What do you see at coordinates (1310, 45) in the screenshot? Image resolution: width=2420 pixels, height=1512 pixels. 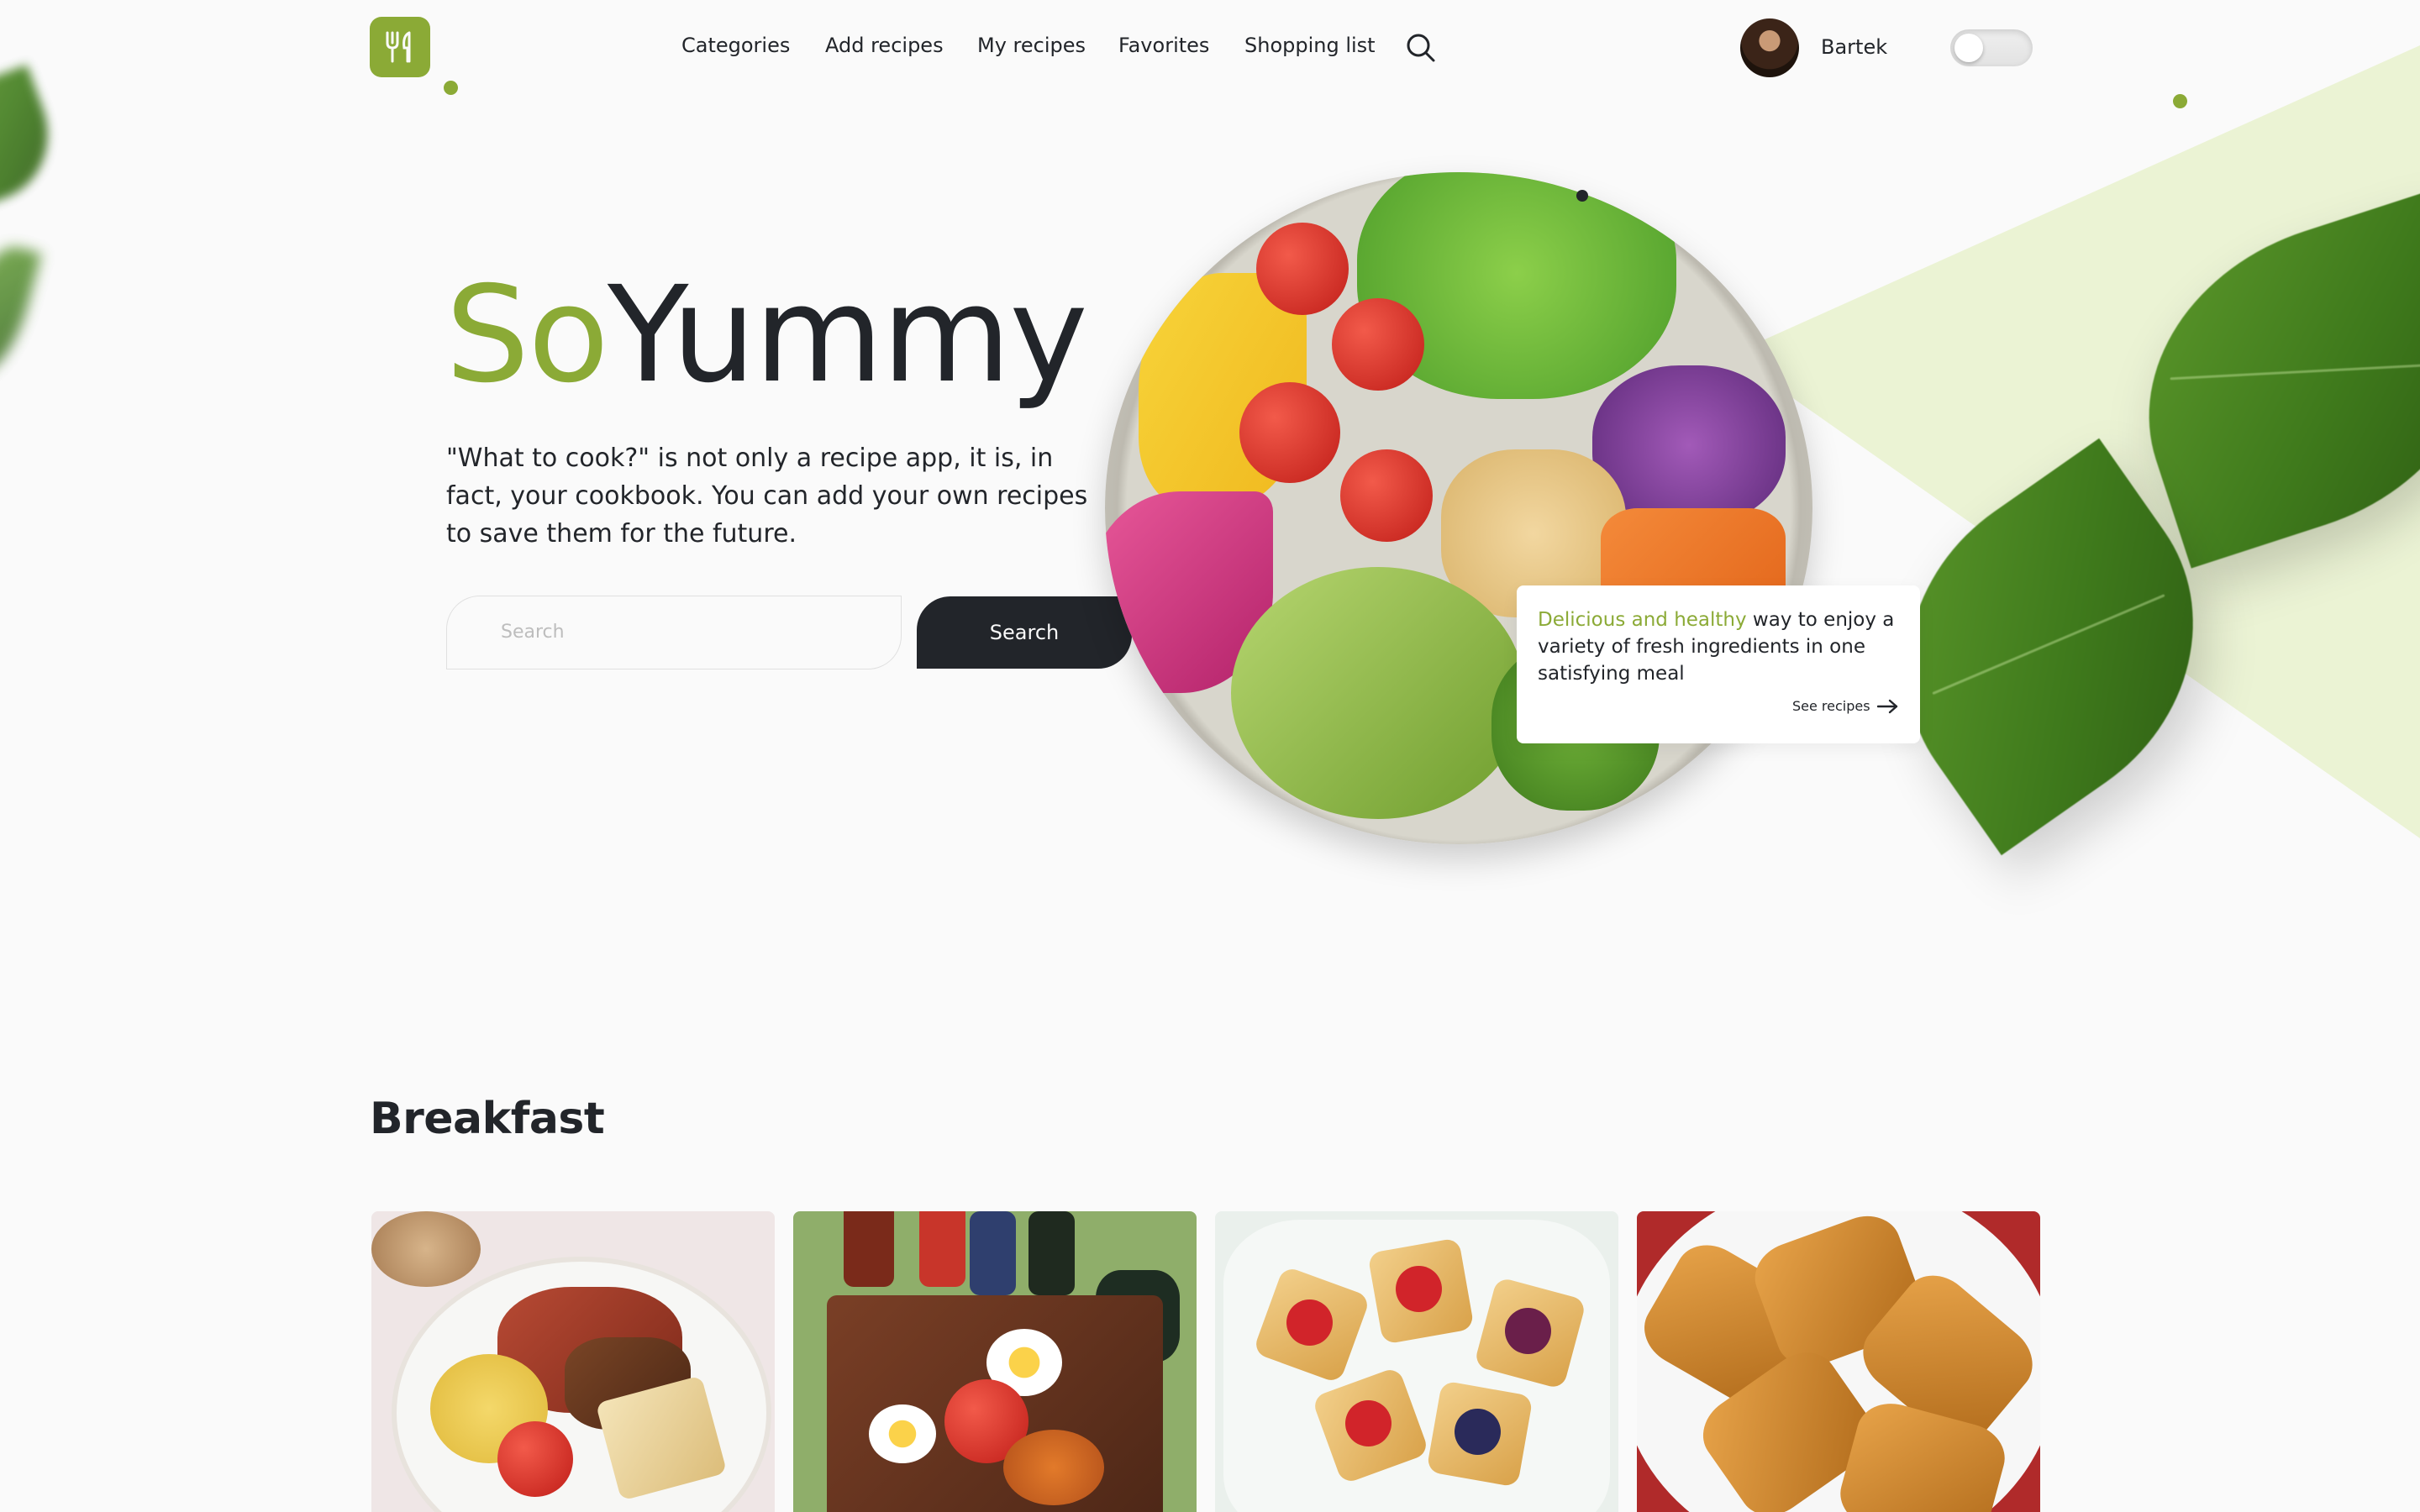 I see `nav-shopping-list: Shopping list` at bounding box center [1310, 45].